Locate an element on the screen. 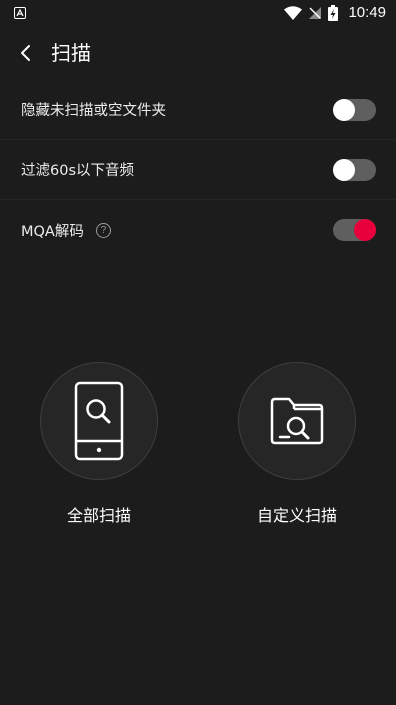 Image resolution: width=396 pixels, height=705 pixels. page-title: 扫描 is located at coordinates (71, 53).